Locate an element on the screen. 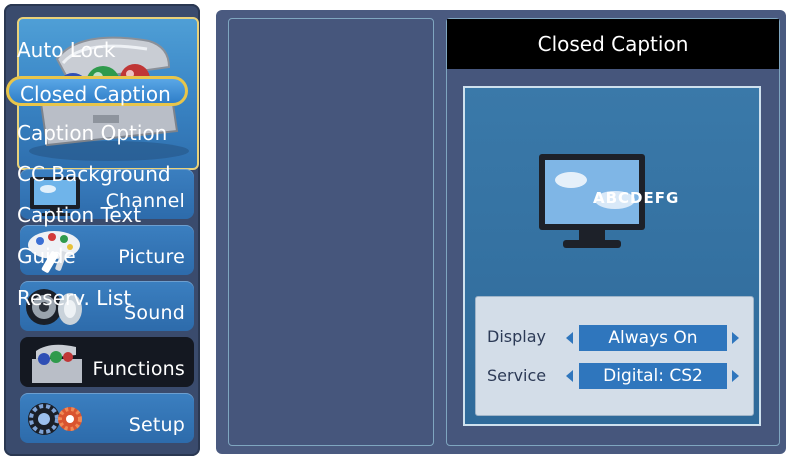 This screenshot has height=461, width=793. service-prev-arrow-icon is located at coordinates (570, 376).